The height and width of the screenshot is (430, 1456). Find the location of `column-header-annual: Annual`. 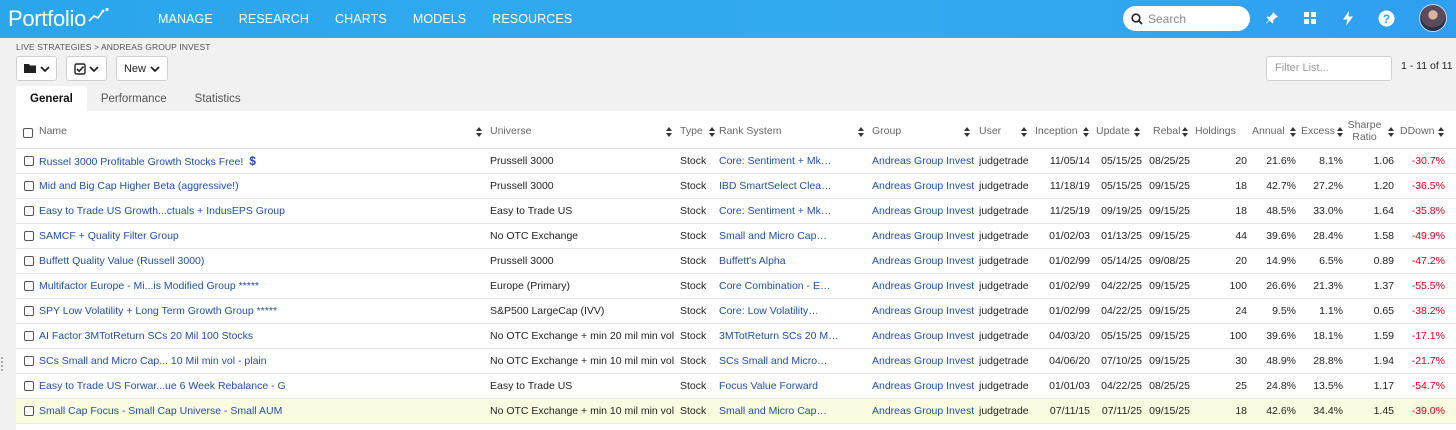

column-header-annual: Annual is located at coordinates (1268, 131).